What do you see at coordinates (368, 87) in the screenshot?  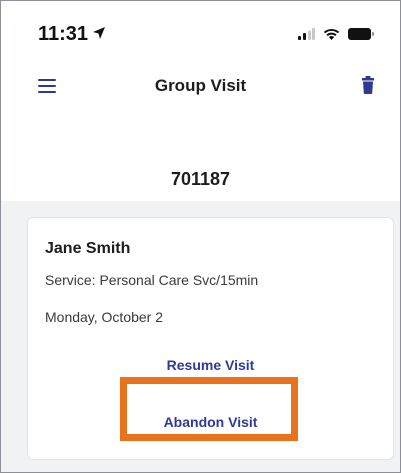 I see `trash-icon` at bounding box center [368, 87].